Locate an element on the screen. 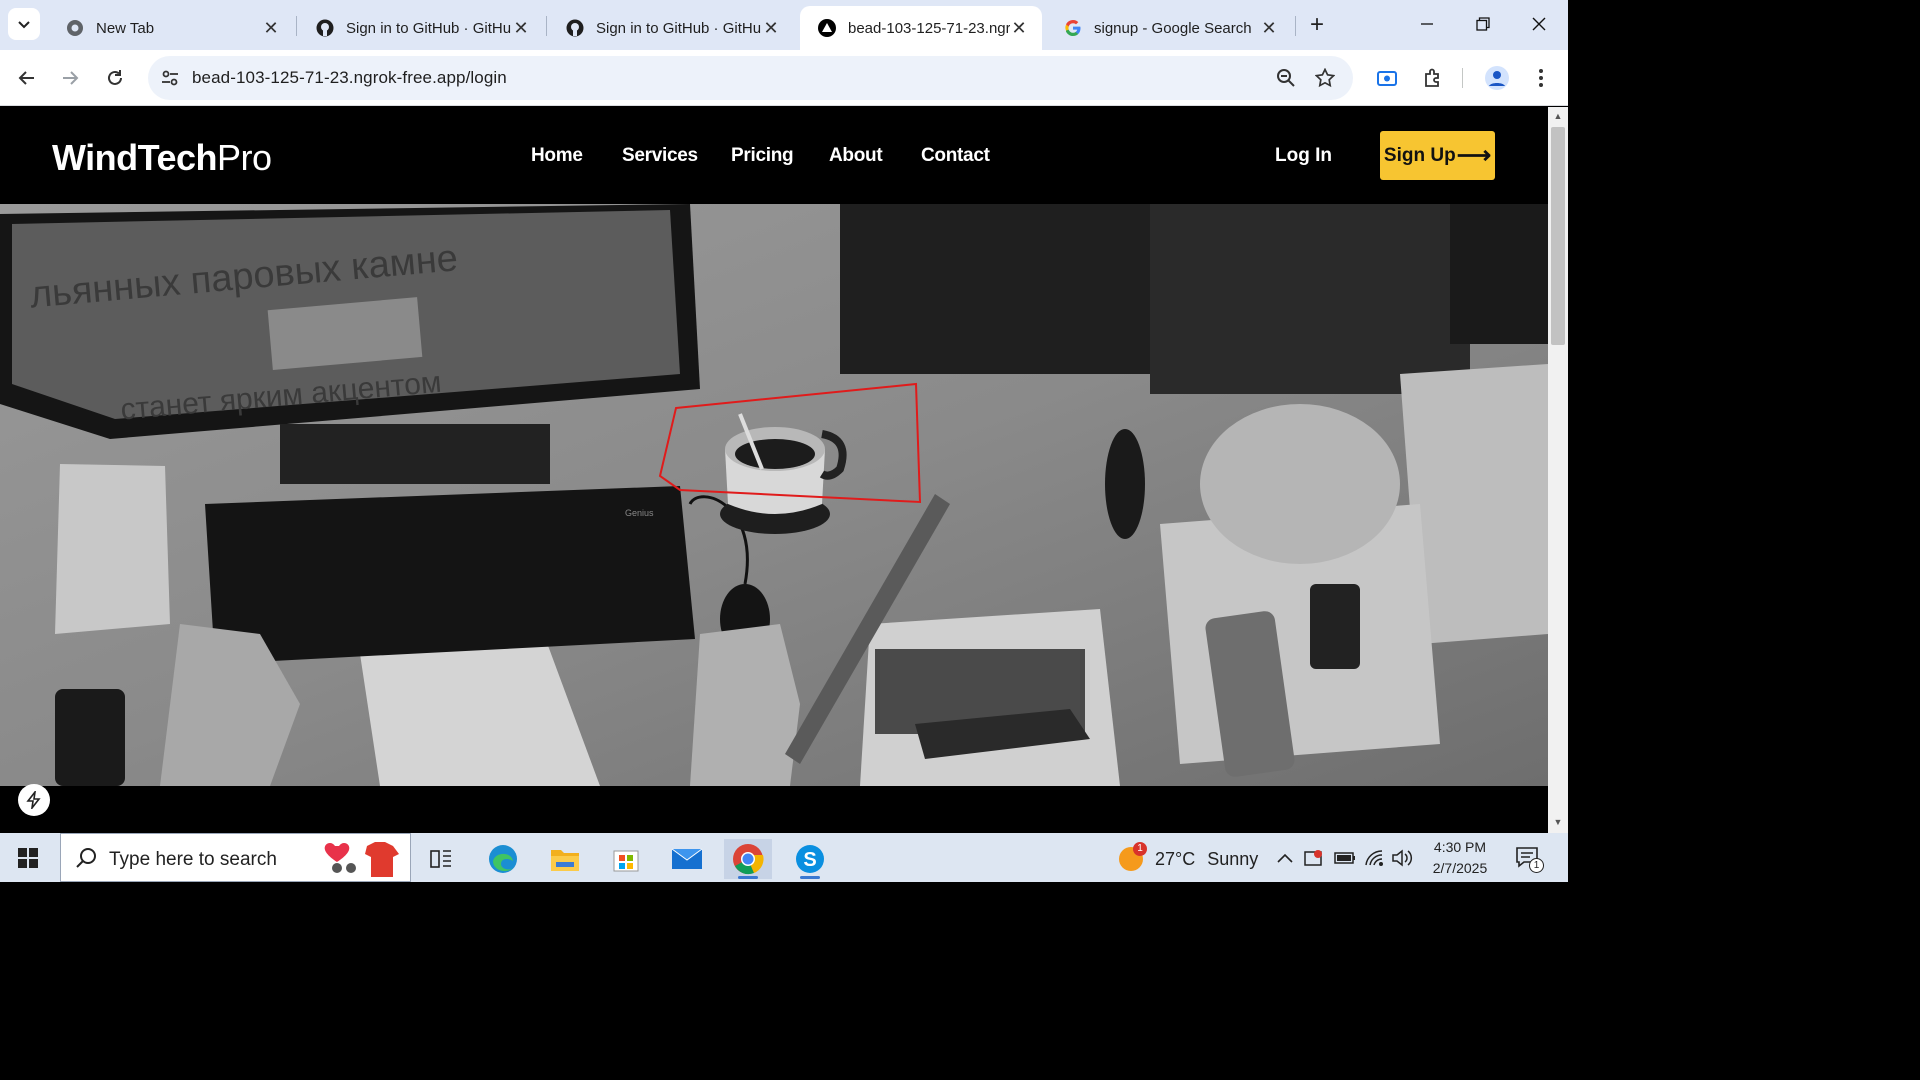  scroll-thumb is located at coordinates (1558, 236).